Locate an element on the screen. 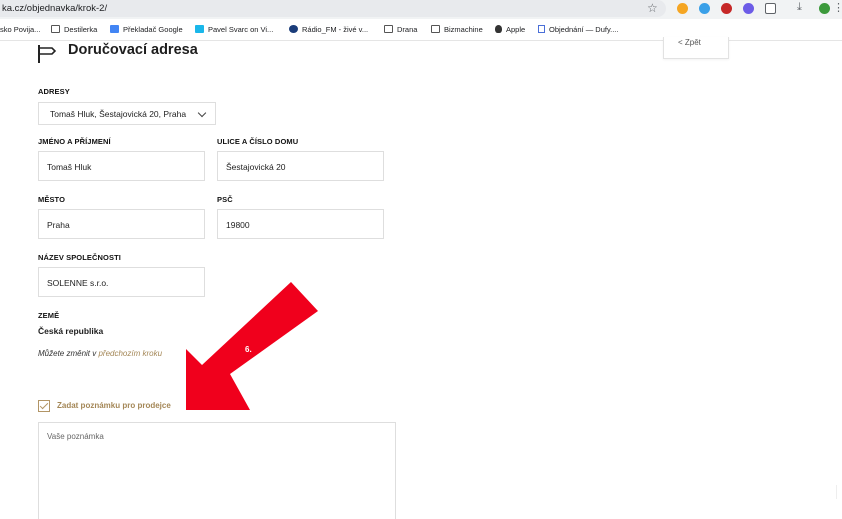  change-note: Můžete změnit v předchozím kroku is located at coordinates (100, 353).